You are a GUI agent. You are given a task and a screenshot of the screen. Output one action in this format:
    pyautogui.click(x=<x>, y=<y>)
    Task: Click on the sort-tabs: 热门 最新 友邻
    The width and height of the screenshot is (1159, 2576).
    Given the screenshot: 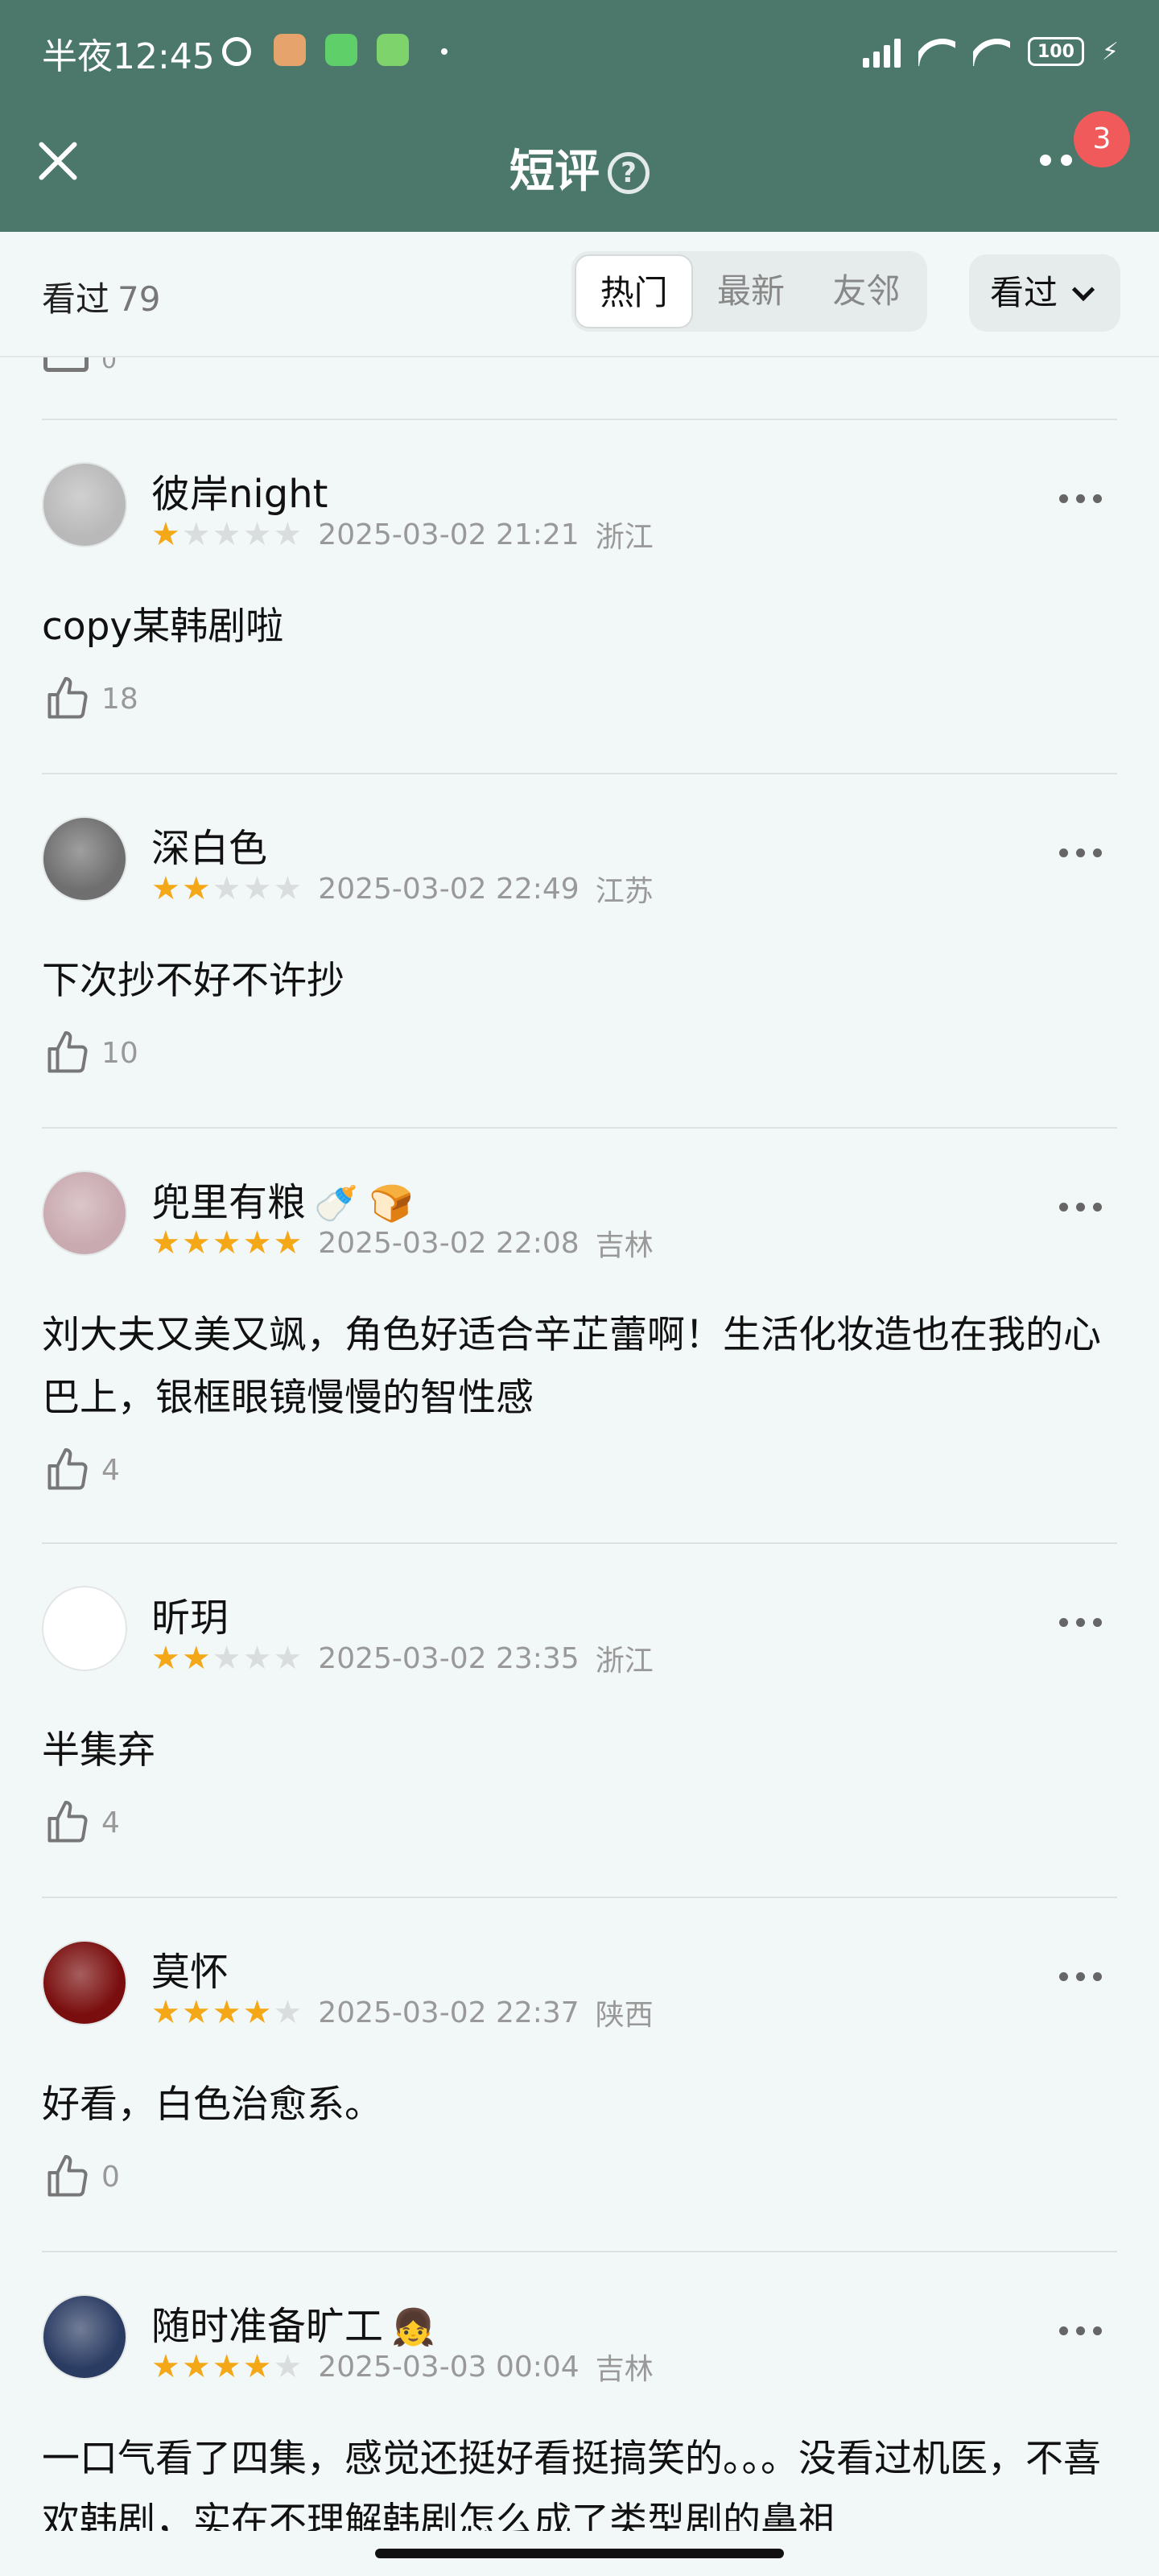 What is the action you would take?
    pyautogui.click(x=749, y=291)
    